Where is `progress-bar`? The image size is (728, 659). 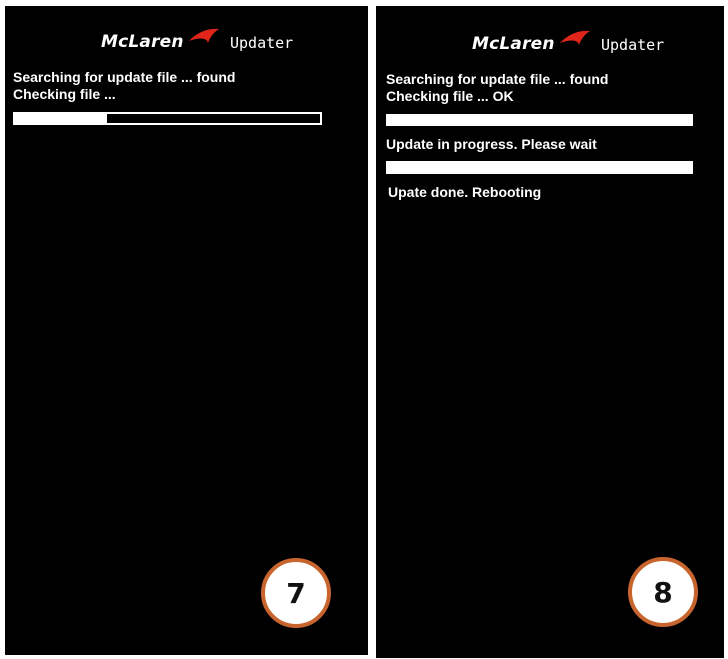 progress-bar is located at coordinates (167, 118).